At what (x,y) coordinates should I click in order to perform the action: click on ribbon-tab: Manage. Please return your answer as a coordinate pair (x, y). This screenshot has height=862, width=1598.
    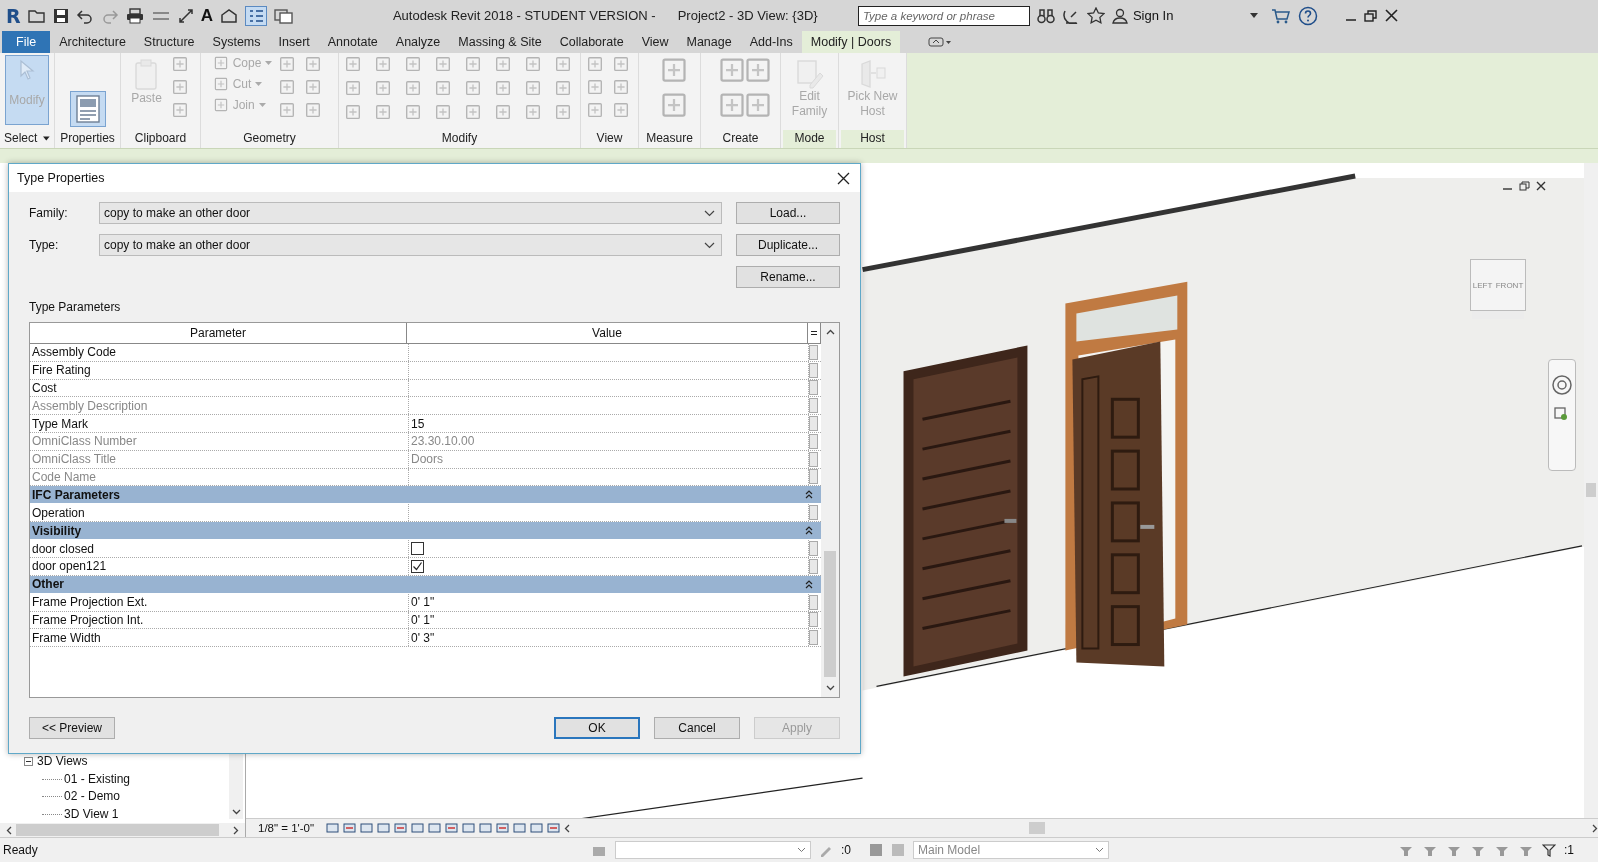
    Looking at the image, I should click on (709, 42).